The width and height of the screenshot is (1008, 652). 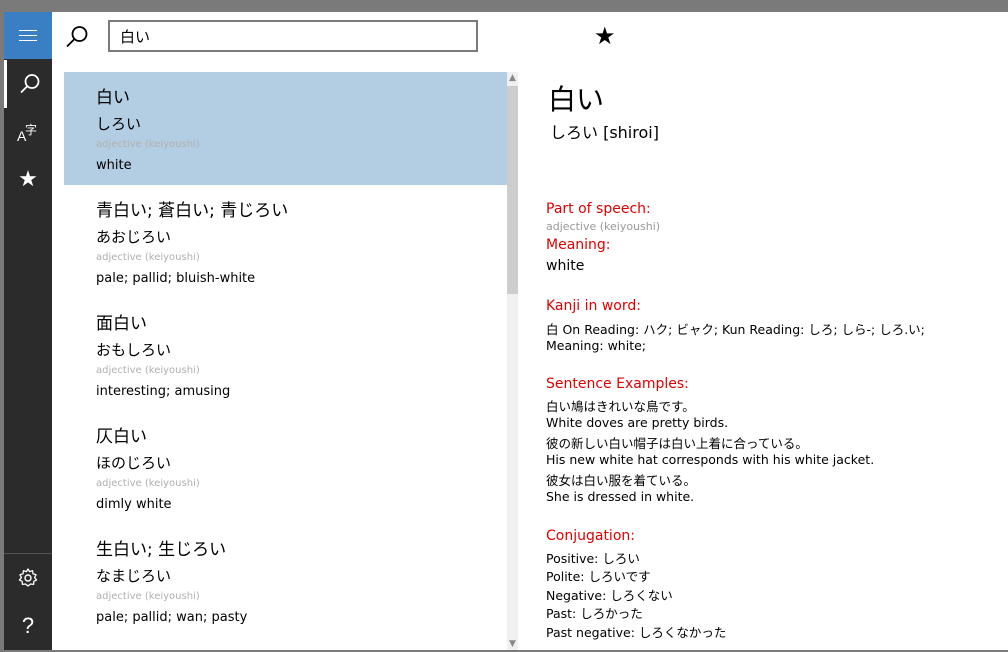 What do you see at coordinates (604, 132) in the screenshot?
I see `detail-reading: しろい [shiroi]` at bounding box center [604, 132].